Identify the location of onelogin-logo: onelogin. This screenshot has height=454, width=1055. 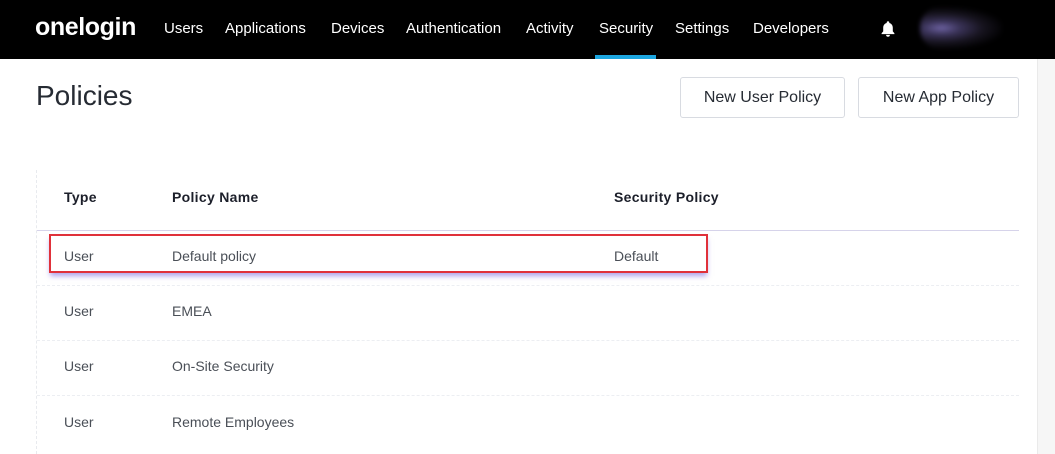
(85, 27).